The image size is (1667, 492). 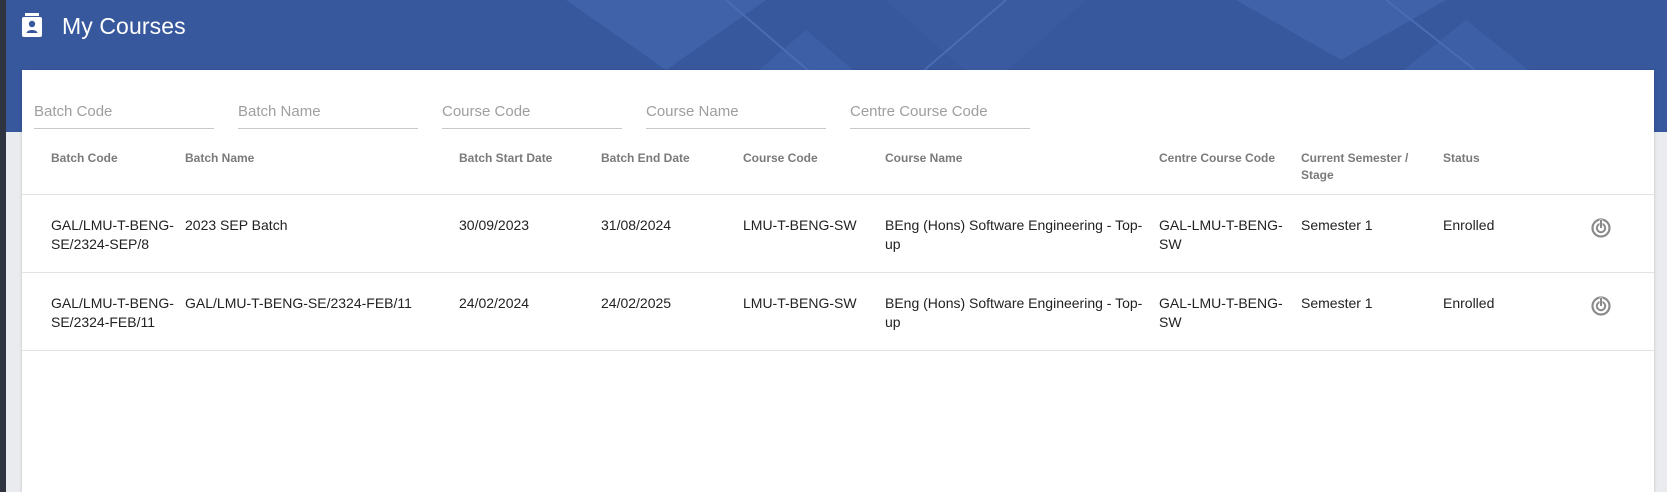 What do you see at coordinates (103, 172) in the screenshot?
I see `column-header-batch-code: Batch Code` at bounding box center [103, 172].